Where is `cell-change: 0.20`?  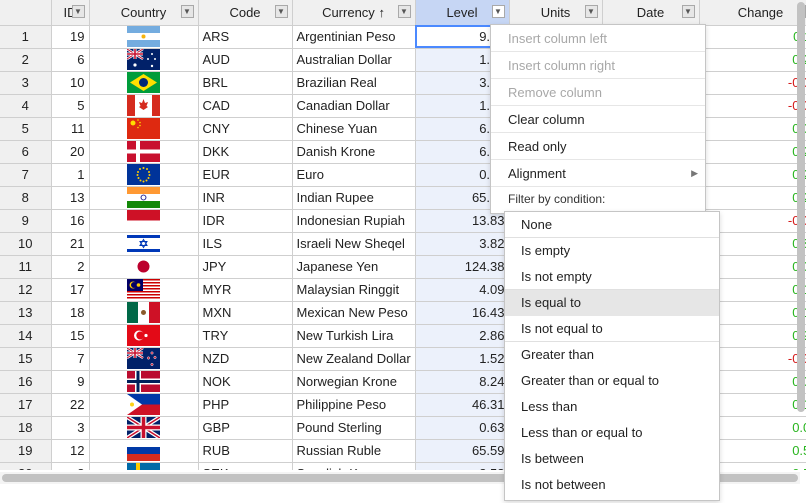 cell-change: 0.20 is located at coordinates (752, 60).